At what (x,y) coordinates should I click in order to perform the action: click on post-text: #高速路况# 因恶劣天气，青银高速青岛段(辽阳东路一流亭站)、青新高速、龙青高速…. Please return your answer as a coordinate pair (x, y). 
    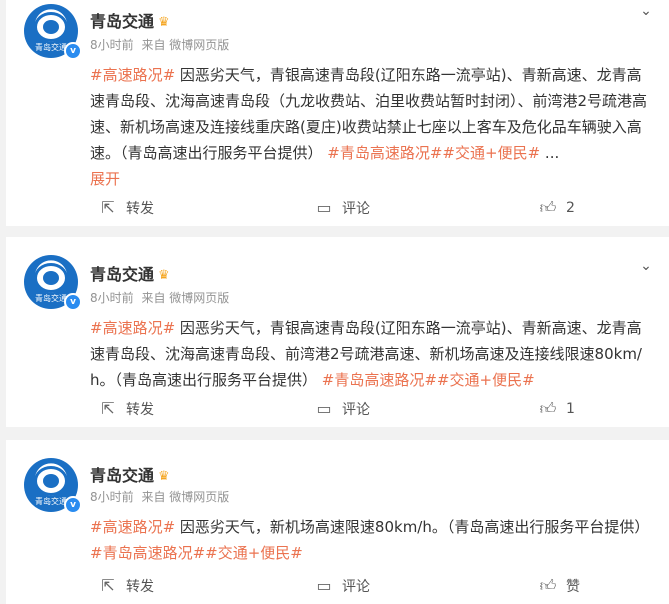
    Looking at the image, I should click on (373, 354).